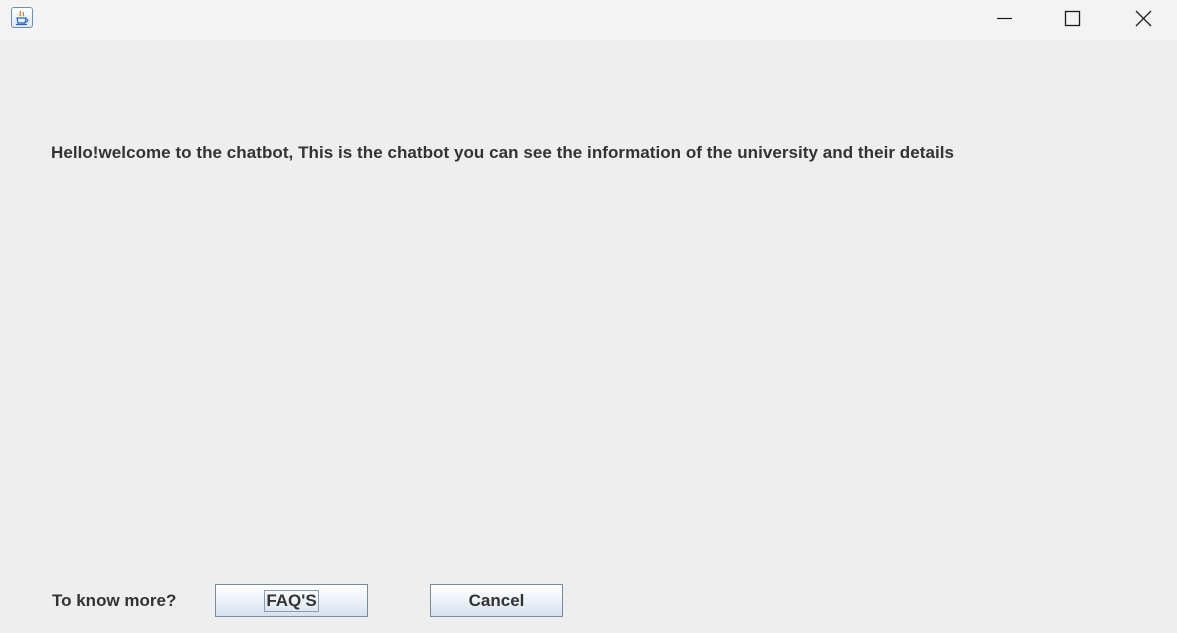 This screenshot has height=633, width=1177. I want to click on close-button, so click(1143, 19).